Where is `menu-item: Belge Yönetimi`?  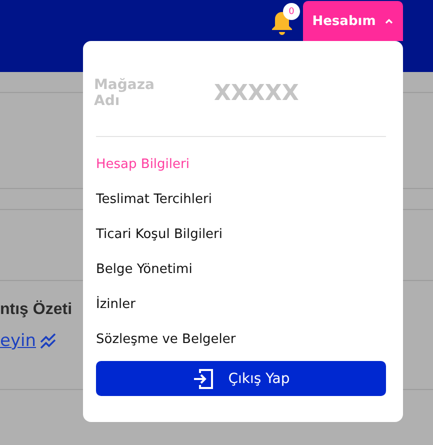 menu-item: Belge Yönetimi is located at coordinates (241, 269).